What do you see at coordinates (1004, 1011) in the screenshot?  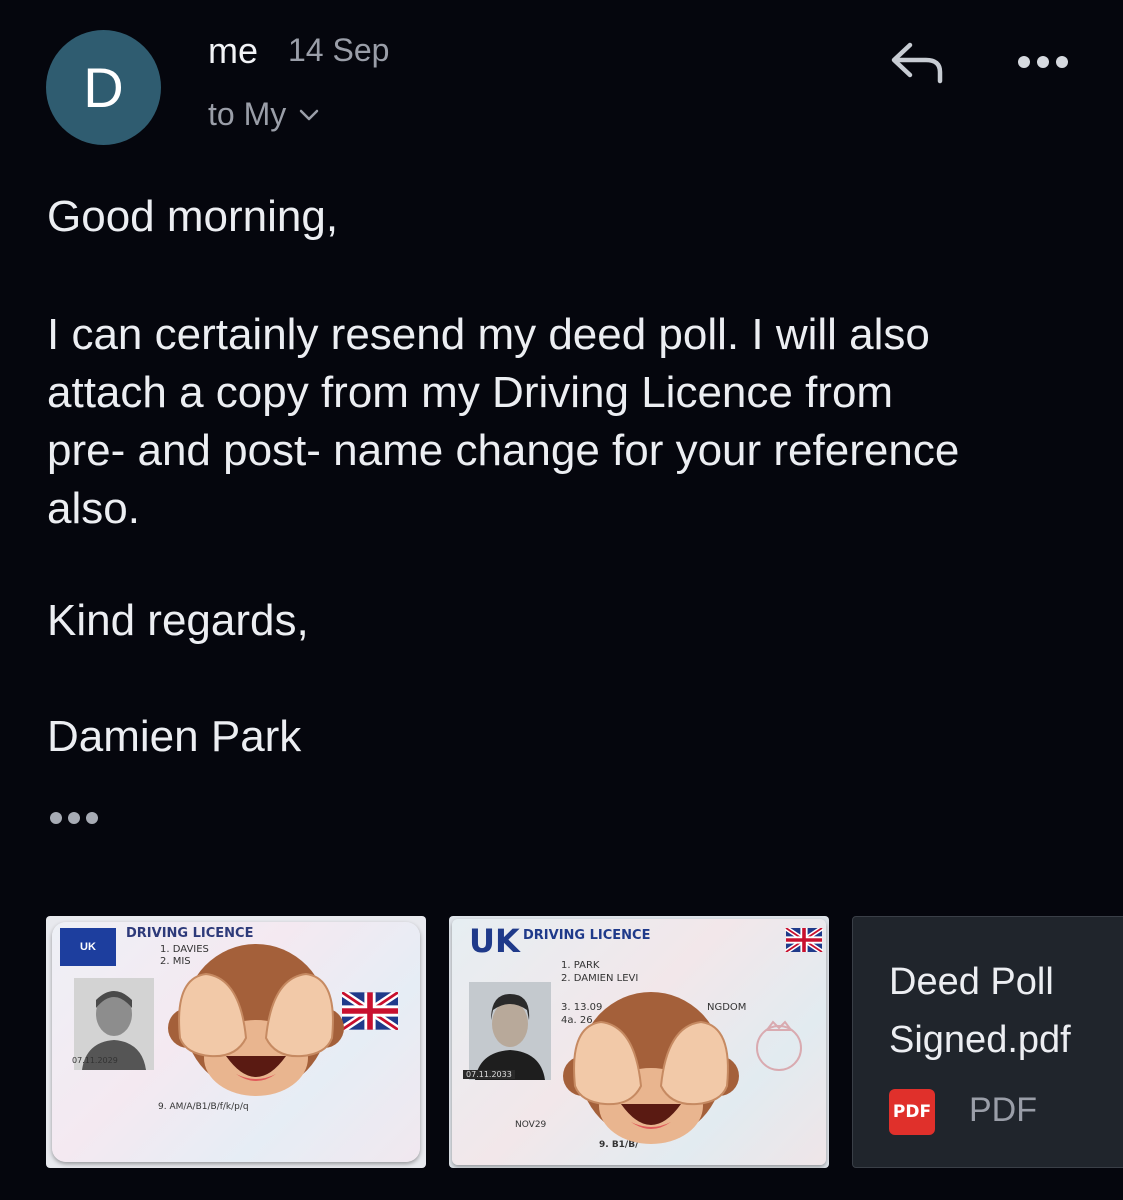 I see `pdf-filename: Deed Poll Signed.pdf` at bounding box center [1004, 1011].